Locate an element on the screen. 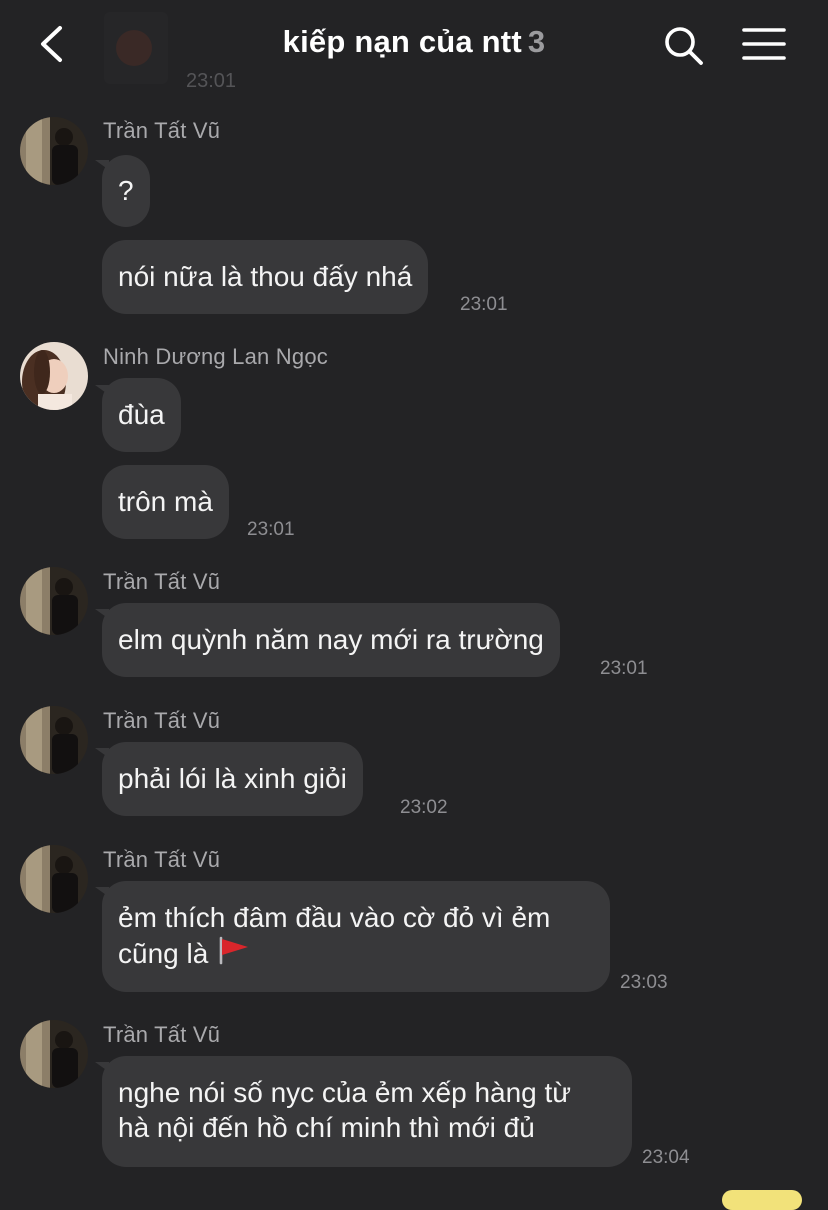 This screenshot has height=1210, width=828. search-icon is located at coordinates (684, 46).